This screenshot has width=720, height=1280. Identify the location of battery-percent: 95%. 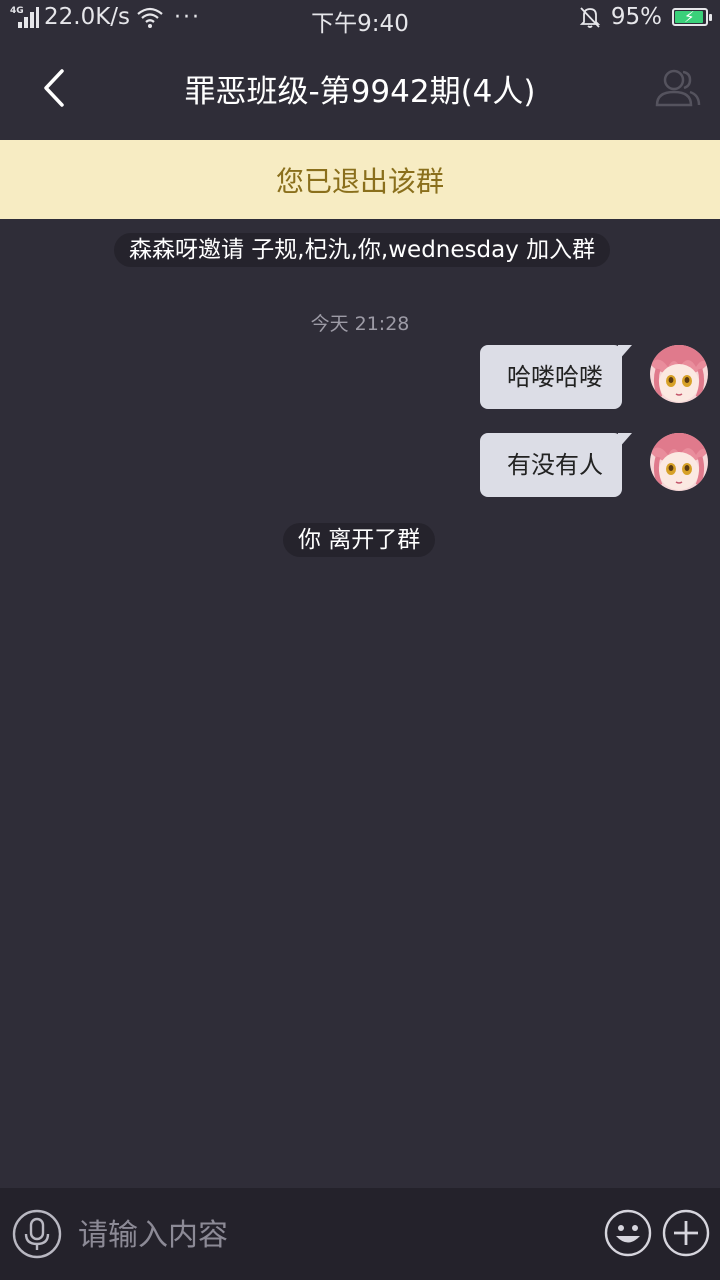
(636, 17).